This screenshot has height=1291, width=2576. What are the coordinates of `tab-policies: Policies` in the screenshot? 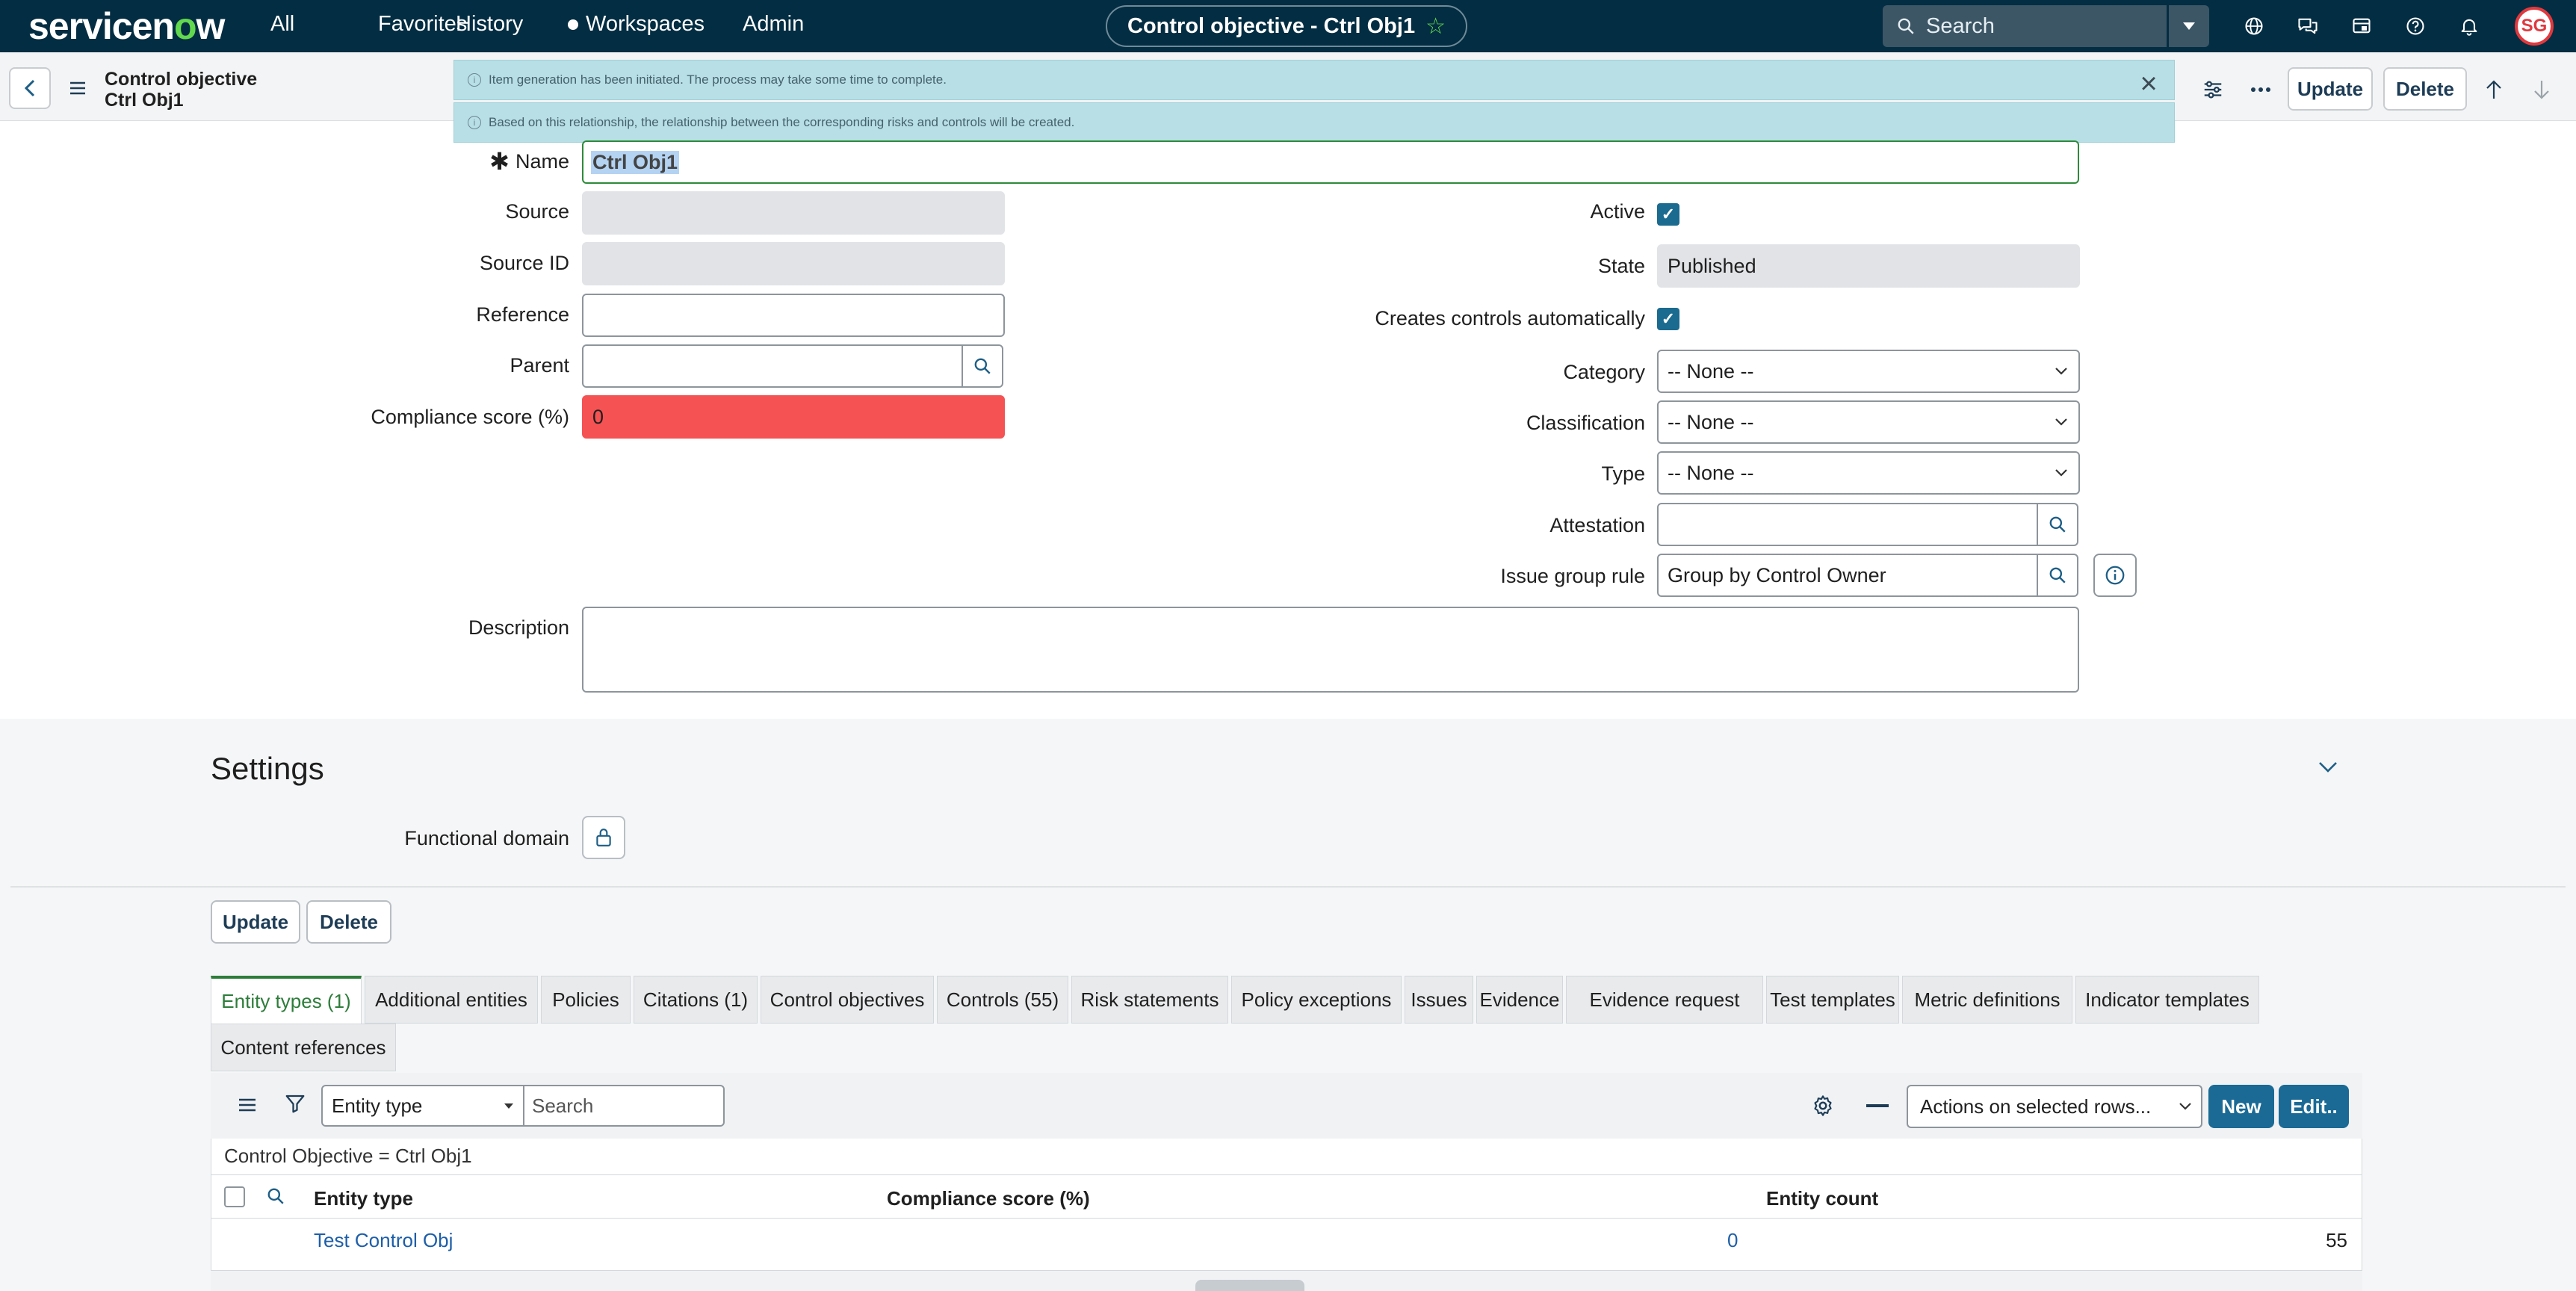 It's located at (586, 1000).